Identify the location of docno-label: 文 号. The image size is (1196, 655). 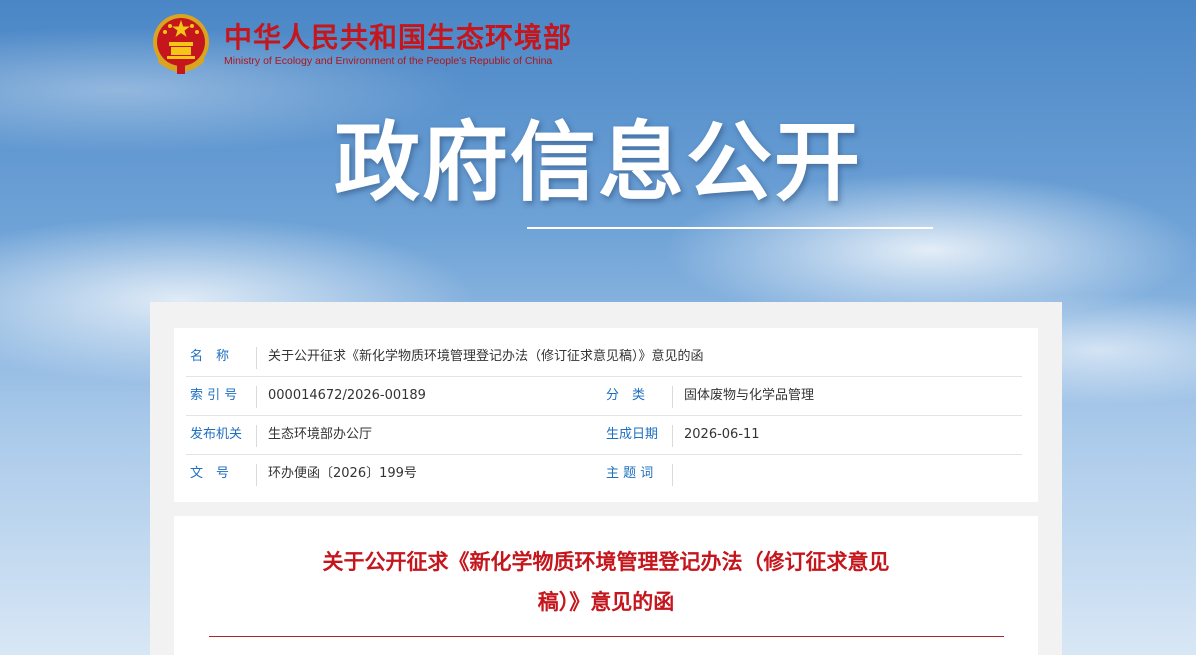
(210, 473).